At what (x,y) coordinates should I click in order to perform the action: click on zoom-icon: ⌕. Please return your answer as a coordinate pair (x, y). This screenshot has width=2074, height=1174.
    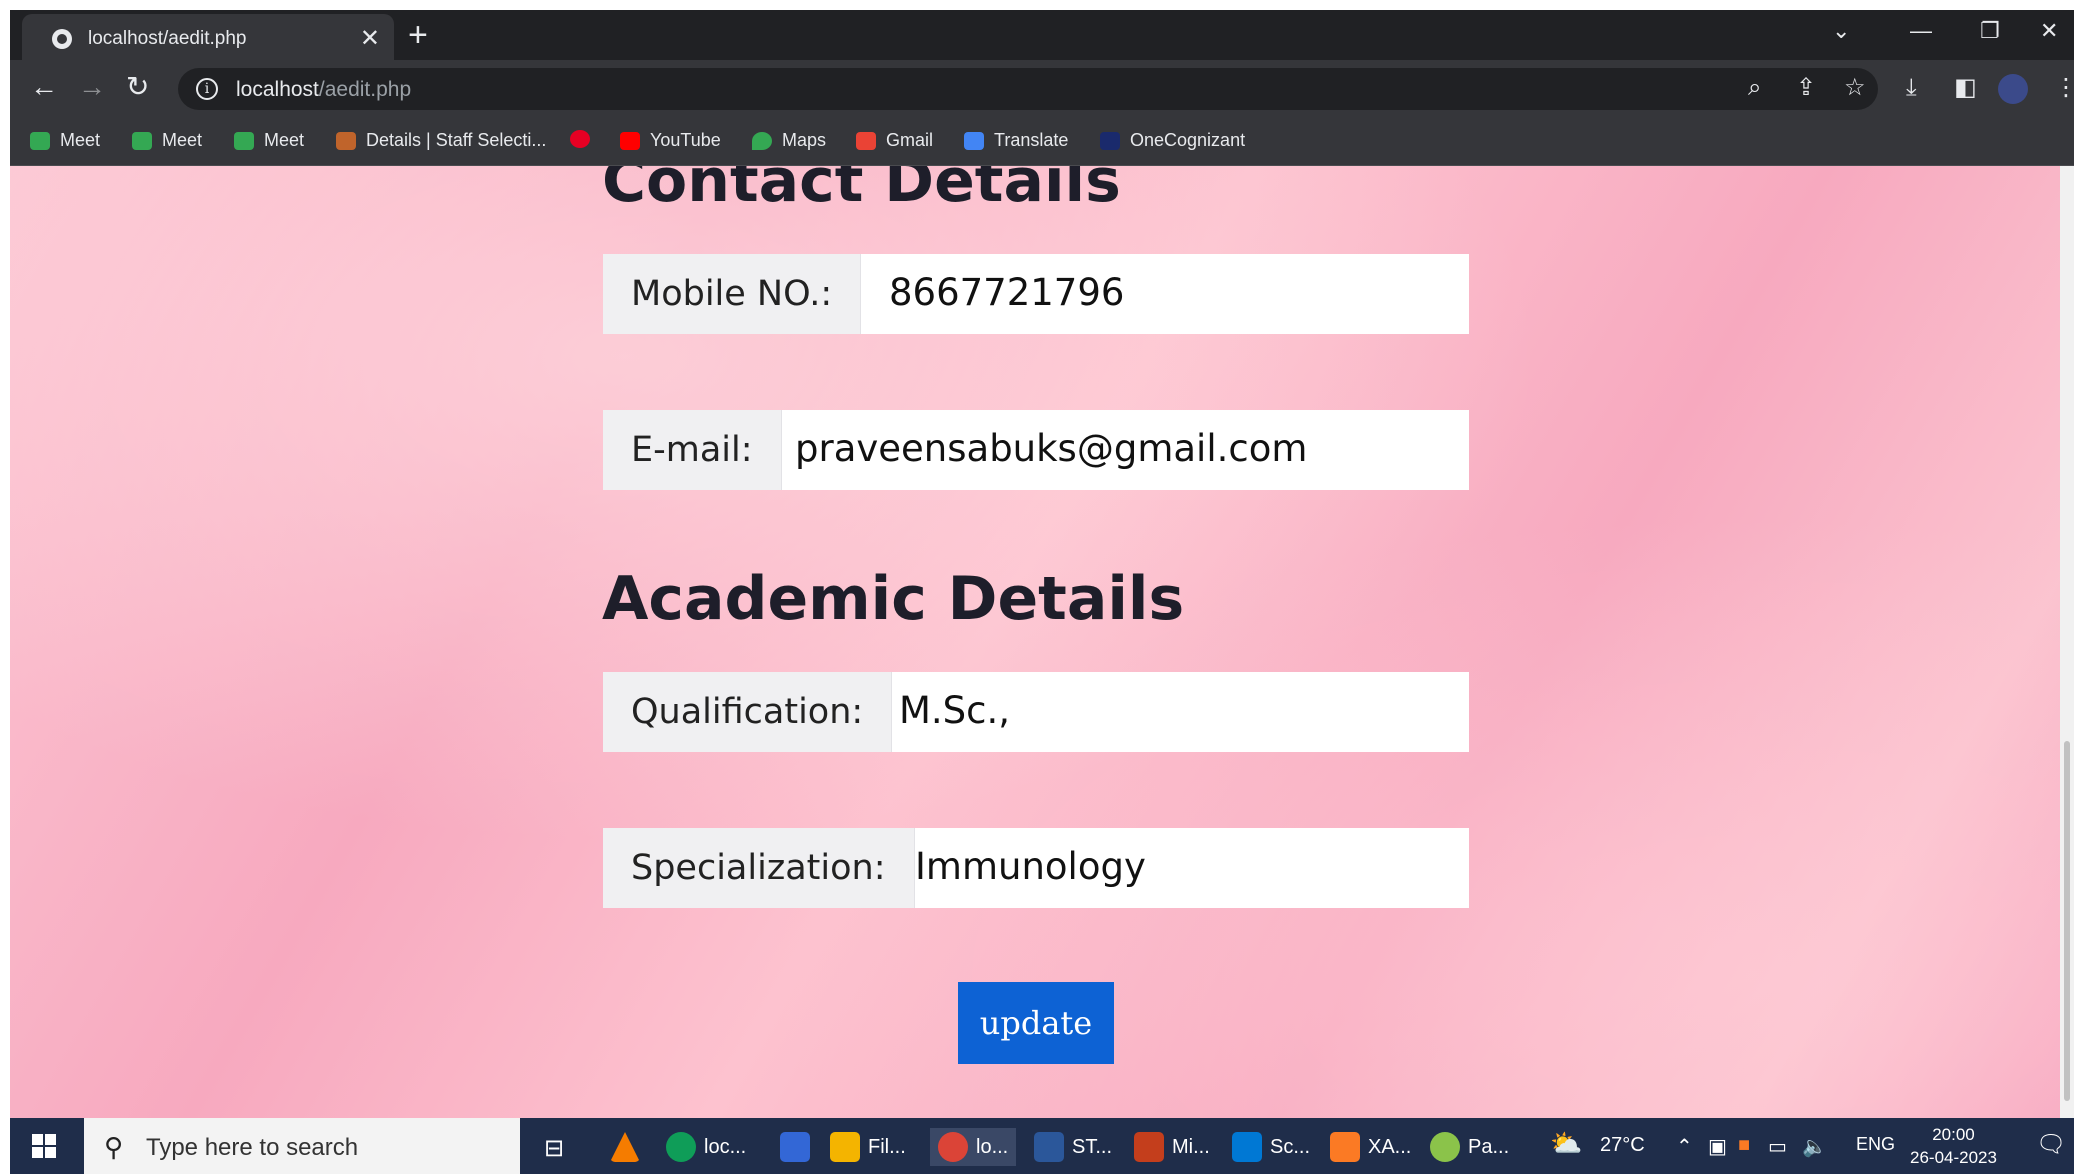
    Looking at the image, I should click on (1754, 88).